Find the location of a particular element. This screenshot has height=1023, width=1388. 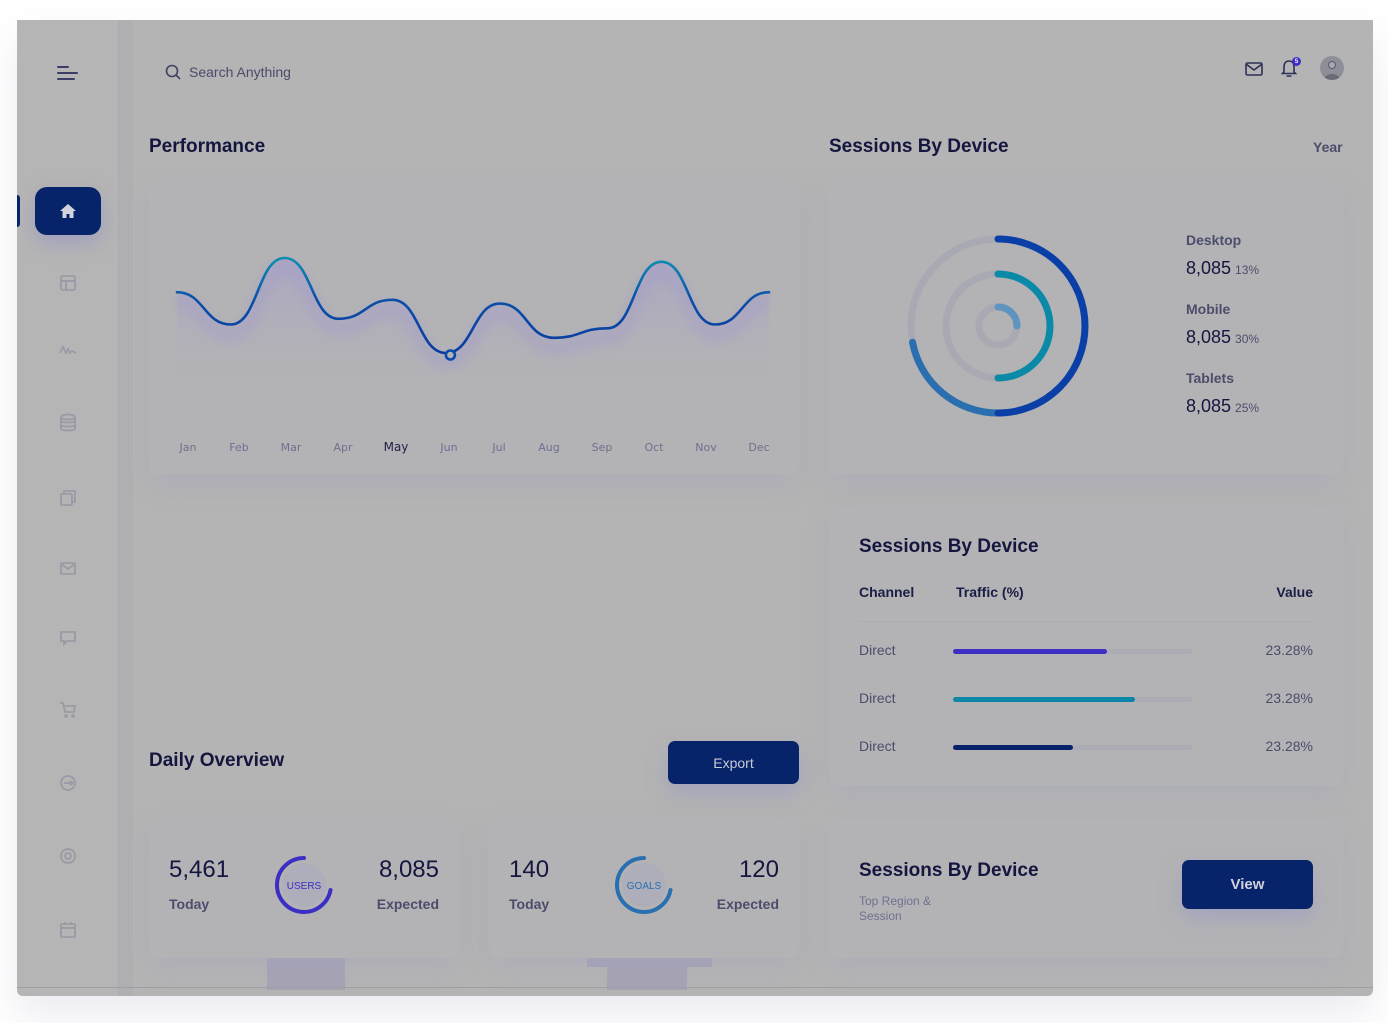

users-ring: USERS is located at coordinates (304, 885).